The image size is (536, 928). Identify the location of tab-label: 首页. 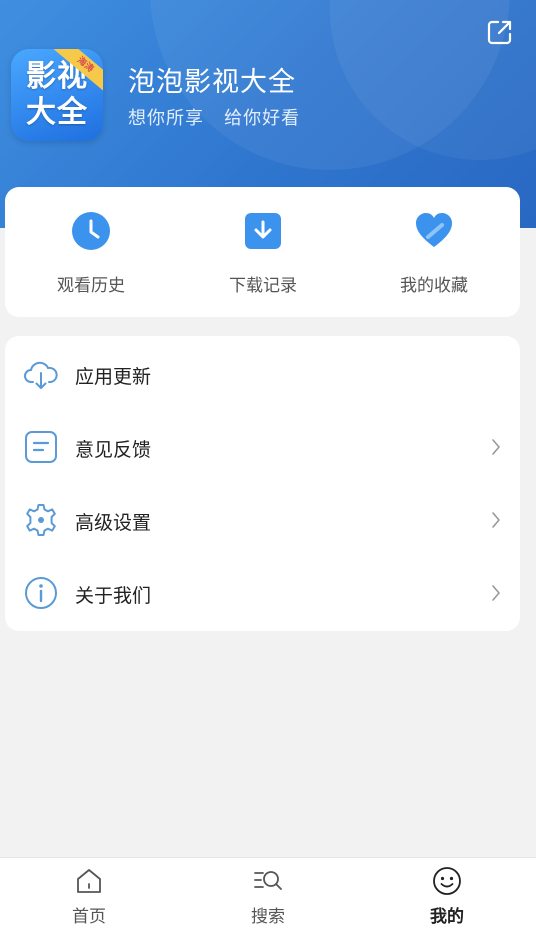
(89, 917).